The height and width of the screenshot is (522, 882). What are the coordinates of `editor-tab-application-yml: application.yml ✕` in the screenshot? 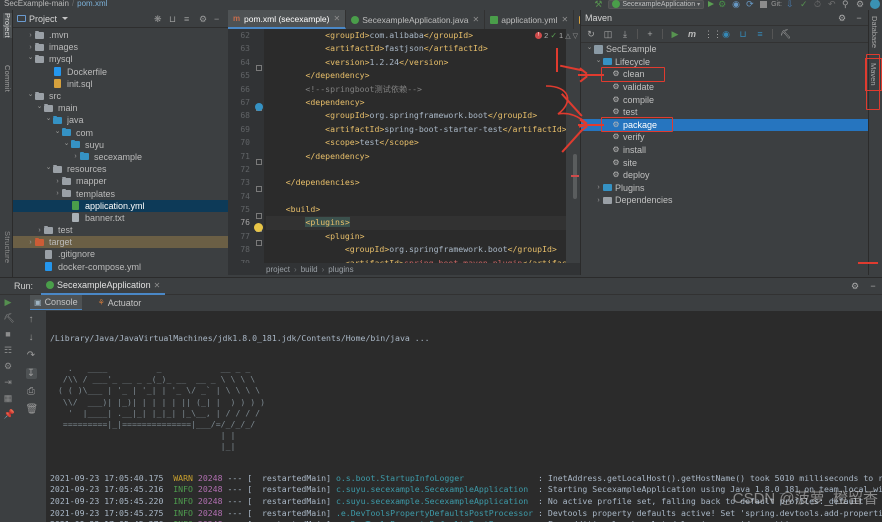 It's located at (530, 19).